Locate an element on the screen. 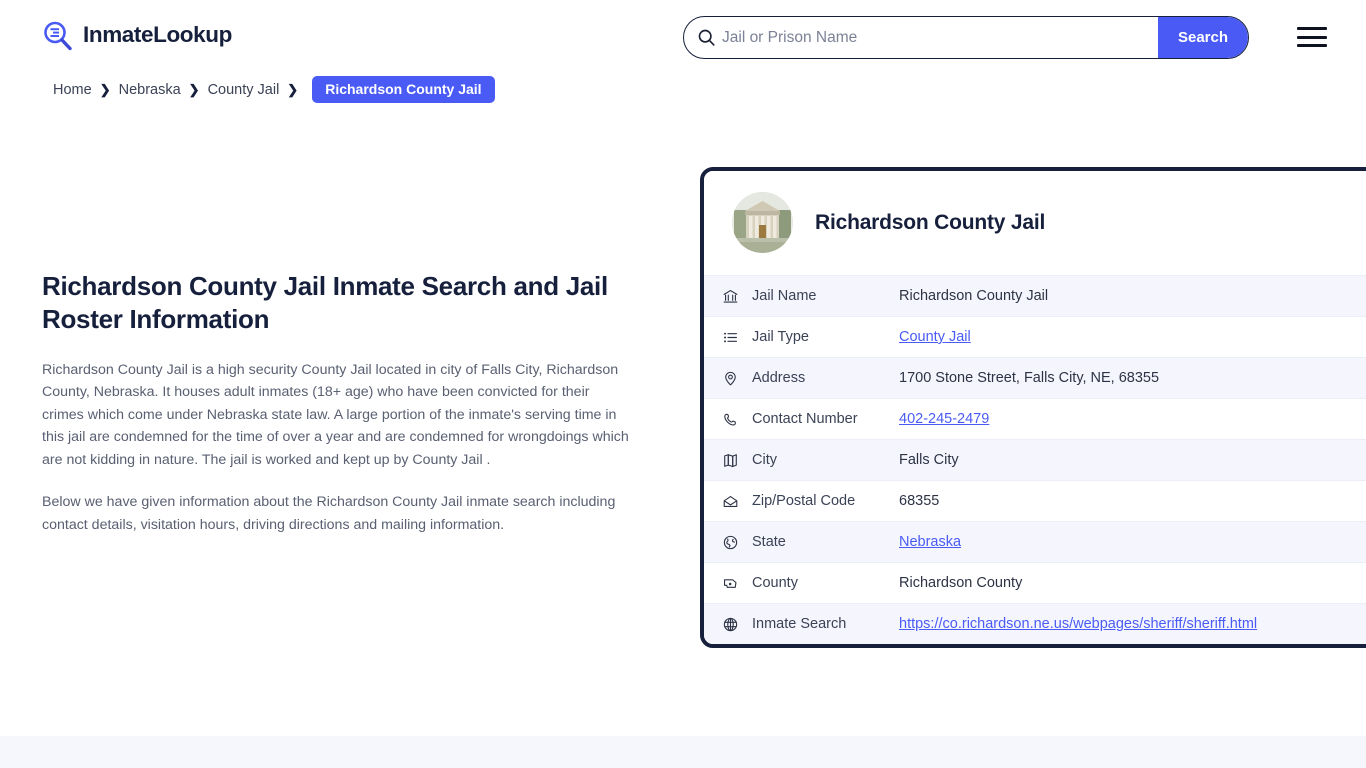 This screenshot has width=1366, height=768. search-icon is located at coordinates (703, 37).